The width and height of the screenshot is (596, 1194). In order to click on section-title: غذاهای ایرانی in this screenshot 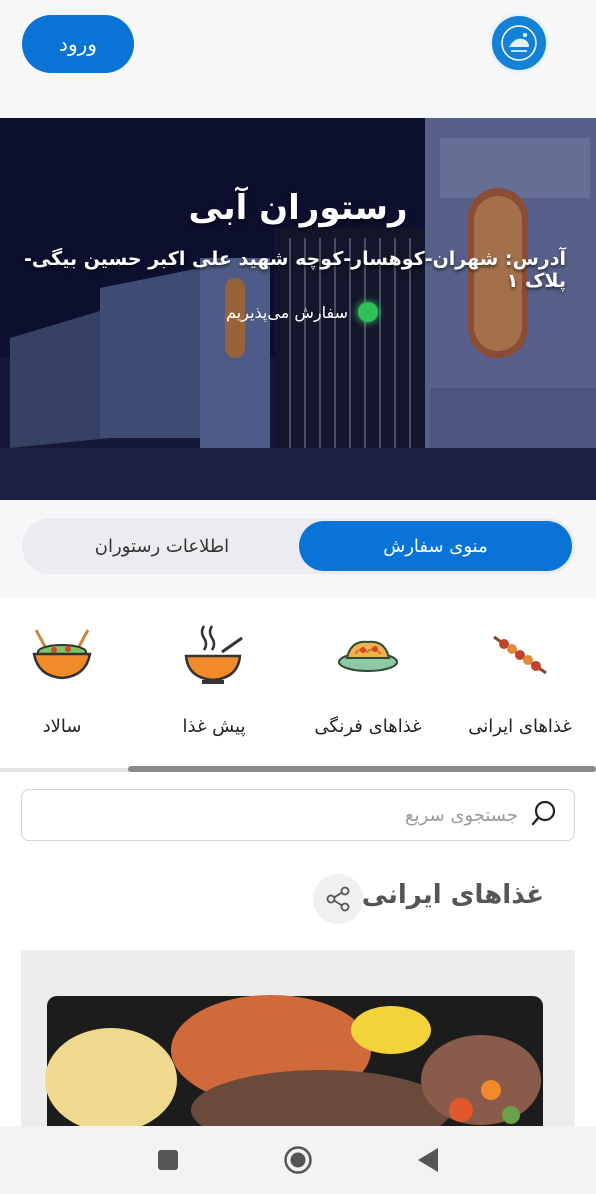, I will do `click(452, 895)`.